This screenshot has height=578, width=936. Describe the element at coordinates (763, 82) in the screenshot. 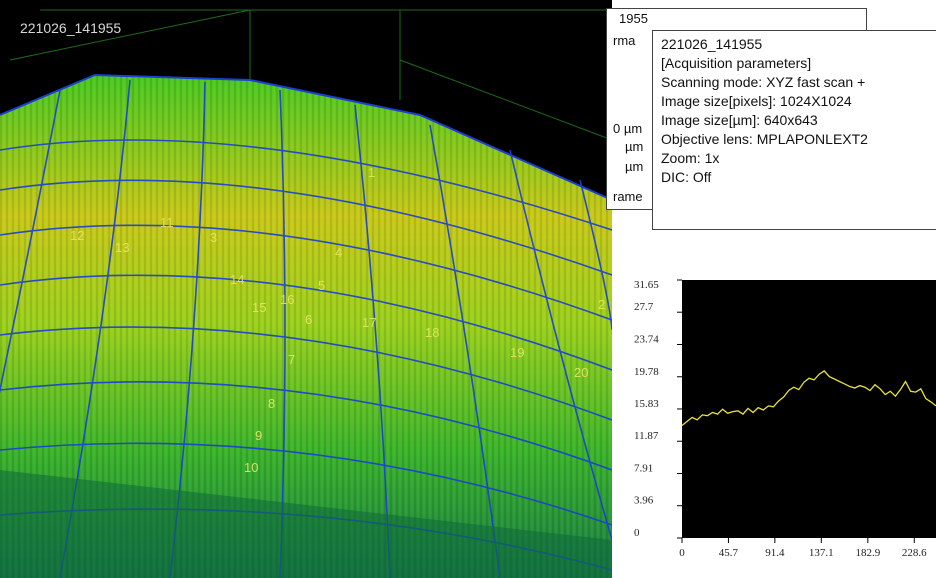

I see `tooltip-line-scan-mode: Scanning mode: XYZ fast scan +` at that location.